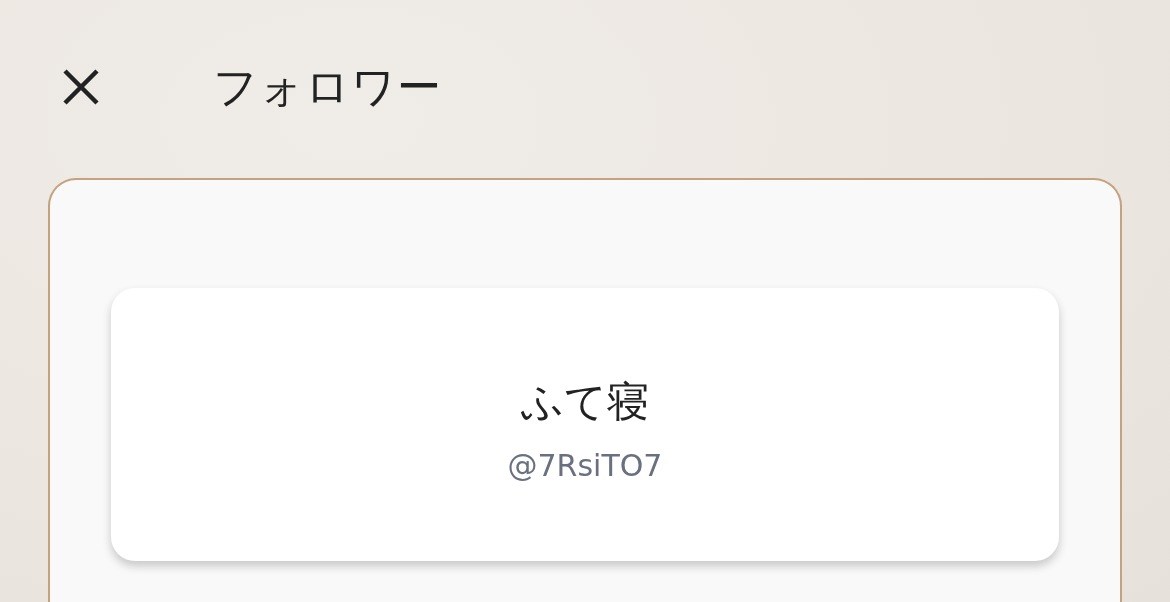 The image size is (1170, 602). Describe the element at coordinates (585, 465) in the screenshot. I see `follower-handle: @7RsiTO7` at that location.